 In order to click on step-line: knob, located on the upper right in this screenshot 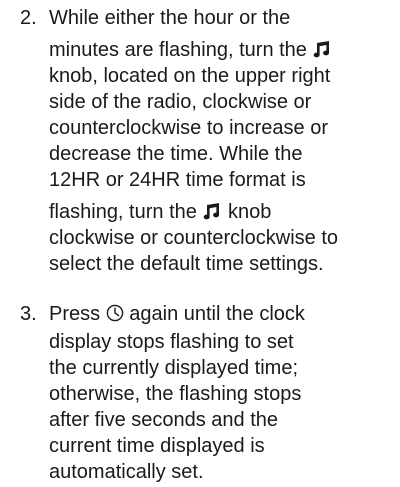, I will do `click(190, 76)`.